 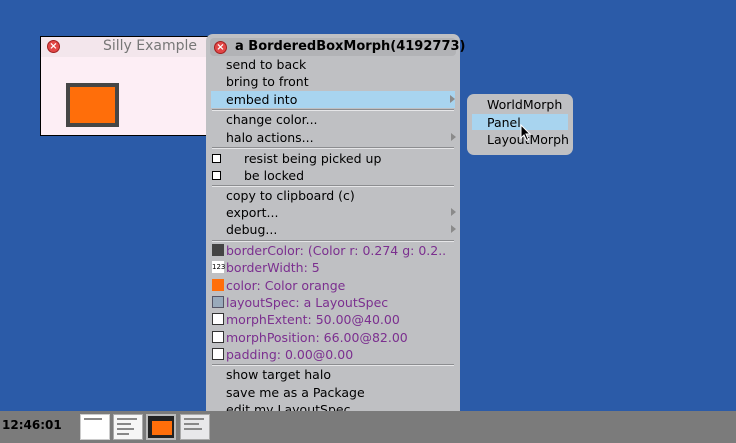 I want to click on bordered-box-morph, so click(x=92, y=105).